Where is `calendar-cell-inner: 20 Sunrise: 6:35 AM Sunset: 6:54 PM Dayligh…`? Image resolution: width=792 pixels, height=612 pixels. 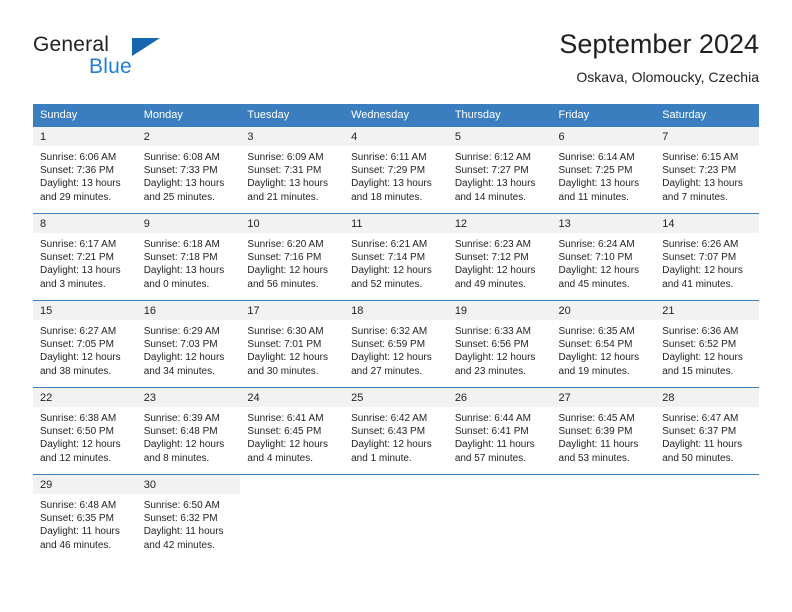
calendar-cell-inner: 20 Sunrise: 6:35 AM Sunset: 6:54 PM Dayligh… is located at coordinates (603, 344).